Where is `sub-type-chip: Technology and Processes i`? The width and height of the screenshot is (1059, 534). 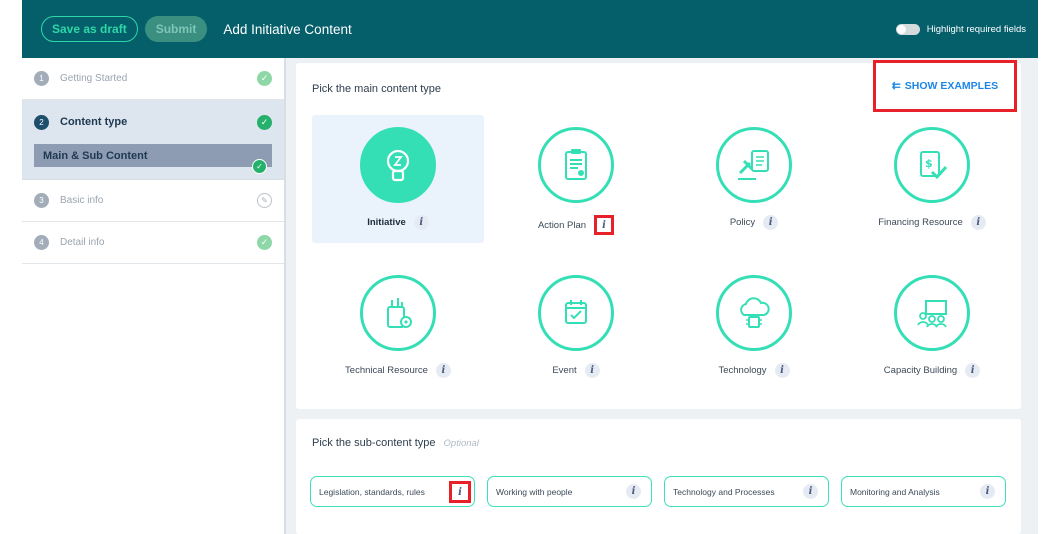 sub-type-chip: Technology and Processes i is located at coordinates (746, 491).